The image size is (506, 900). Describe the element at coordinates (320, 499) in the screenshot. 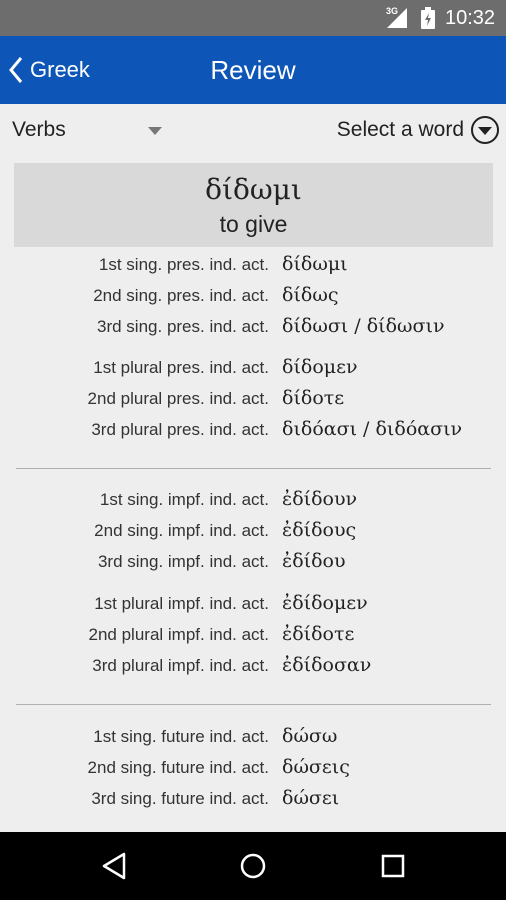

I see `greek-form: ἐδίδουν` at that location.